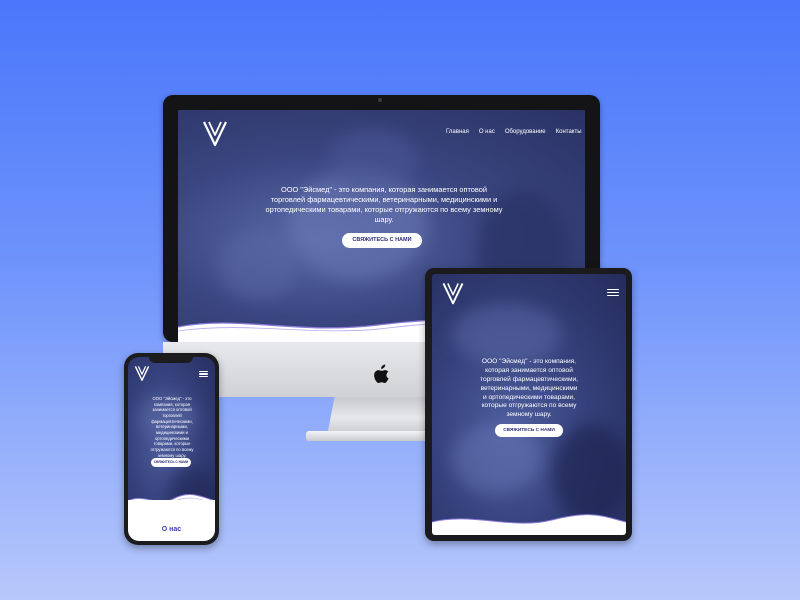  I want to click on nav-item-contacts: Контакты, so click(569, 132).